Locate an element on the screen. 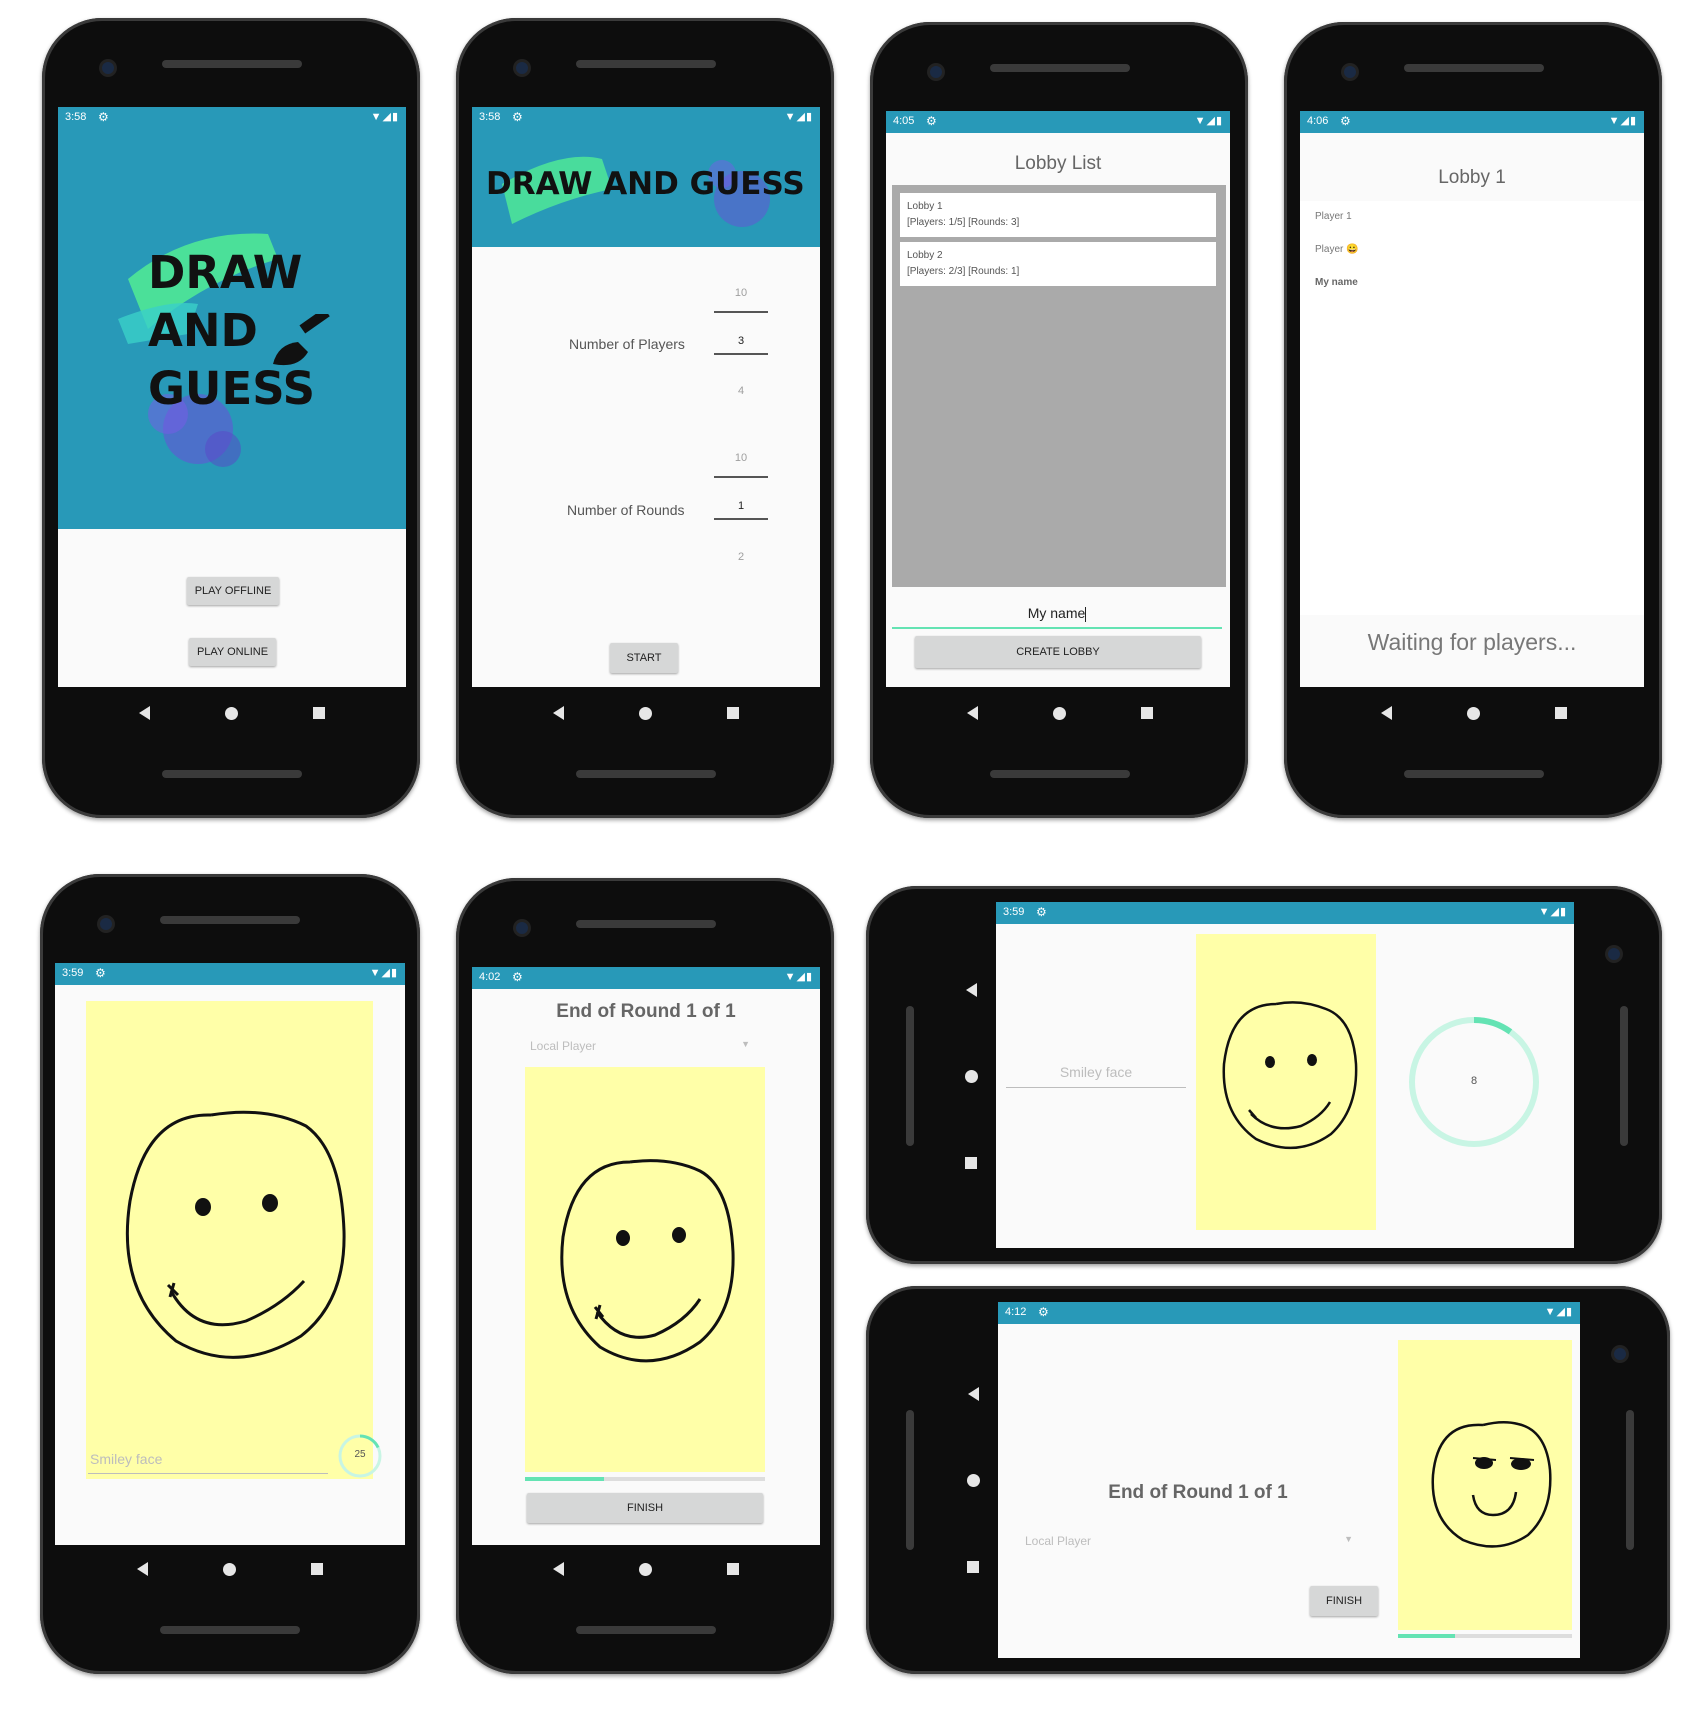 This screenshot has width=1696, height=1728. status-bar: 3:58 ⚙ ▼◢▮ is located at coordinates (232, 118).